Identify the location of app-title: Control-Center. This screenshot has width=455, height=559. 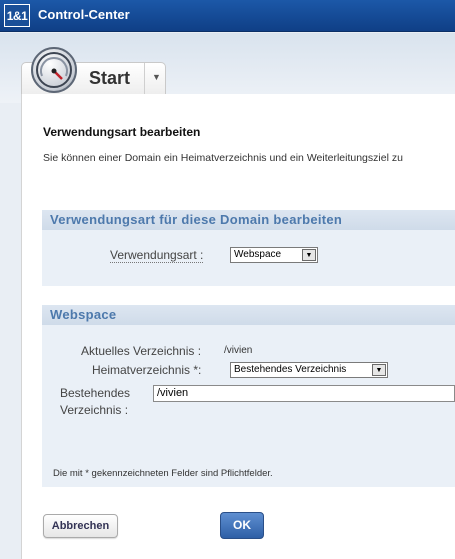
(84, 14).